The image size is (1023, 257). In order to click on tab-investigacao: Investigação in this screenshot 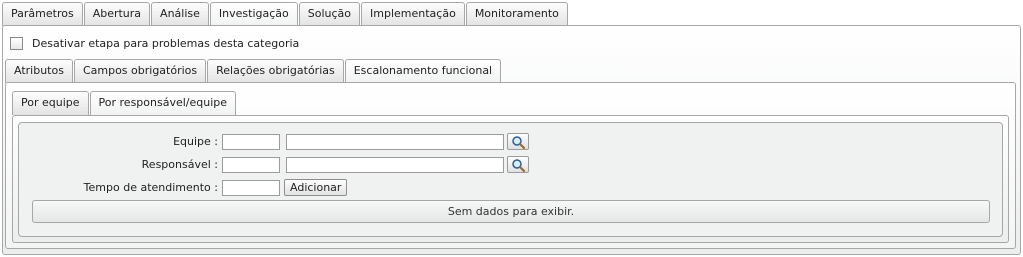, I will do `click(253, 14)`.